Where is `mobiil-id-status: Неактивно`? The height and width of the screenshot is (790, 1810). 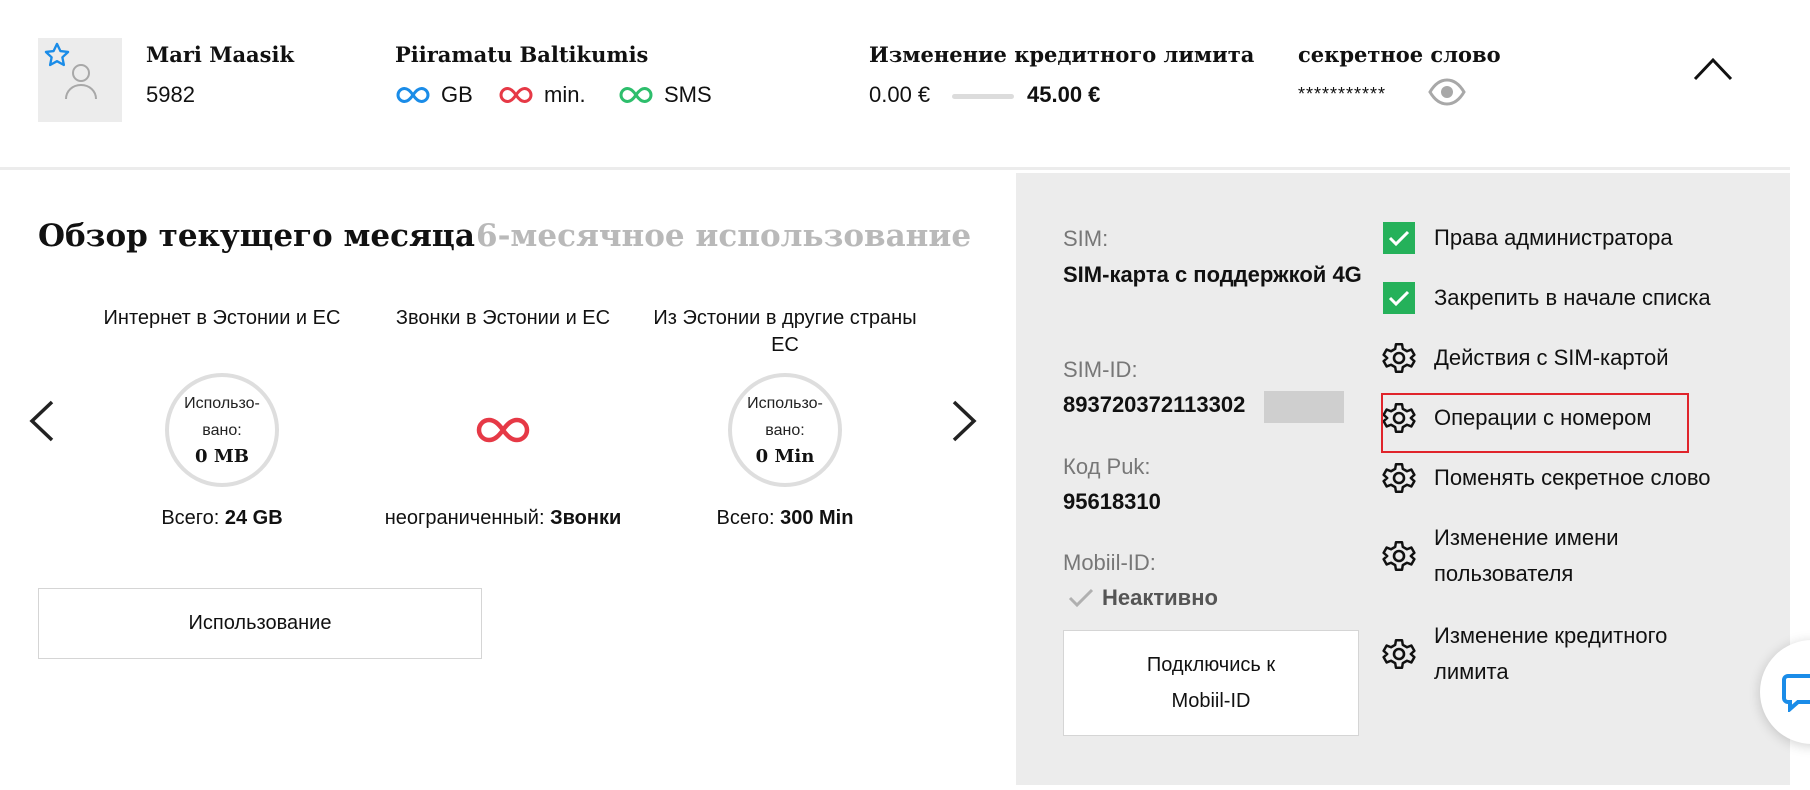 mobiil-id-status: Неактивно is located at coordinates (1143, 598).